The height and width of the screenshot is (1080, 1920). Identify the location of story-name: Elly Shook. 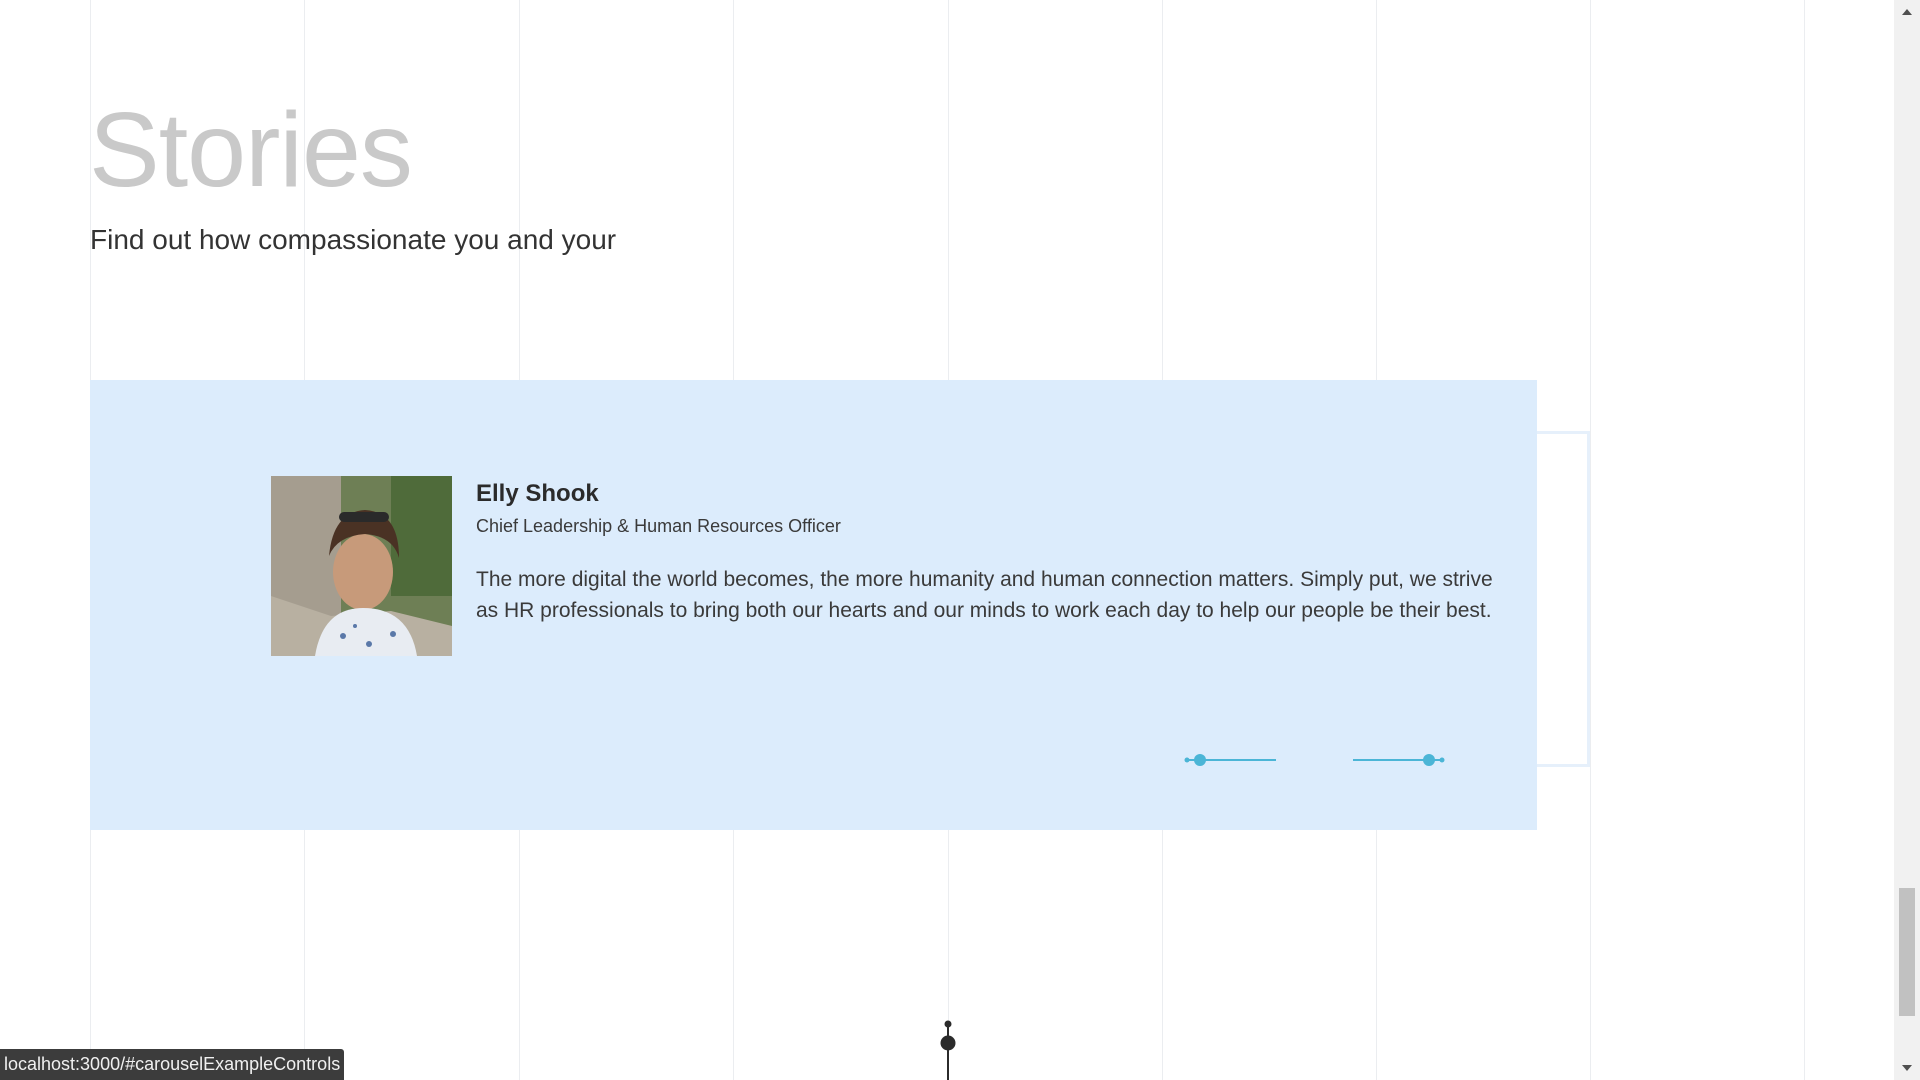
(537, 493).